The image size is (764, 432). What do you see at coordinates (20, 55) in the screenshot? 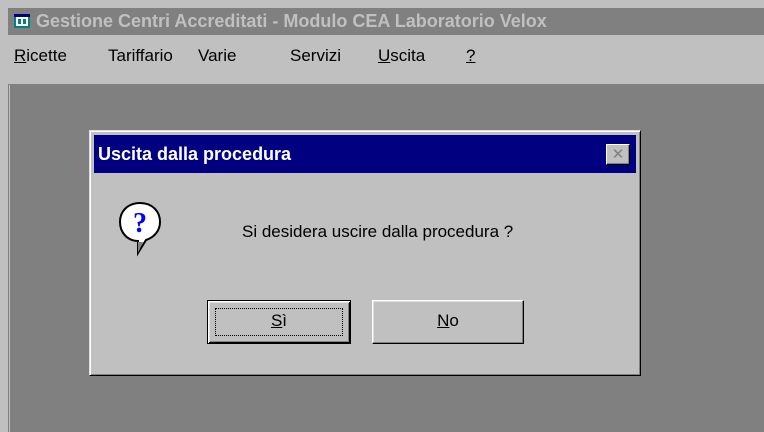
I see `menu-ricette-mnemonic: R` at bounding box center [20, 55].